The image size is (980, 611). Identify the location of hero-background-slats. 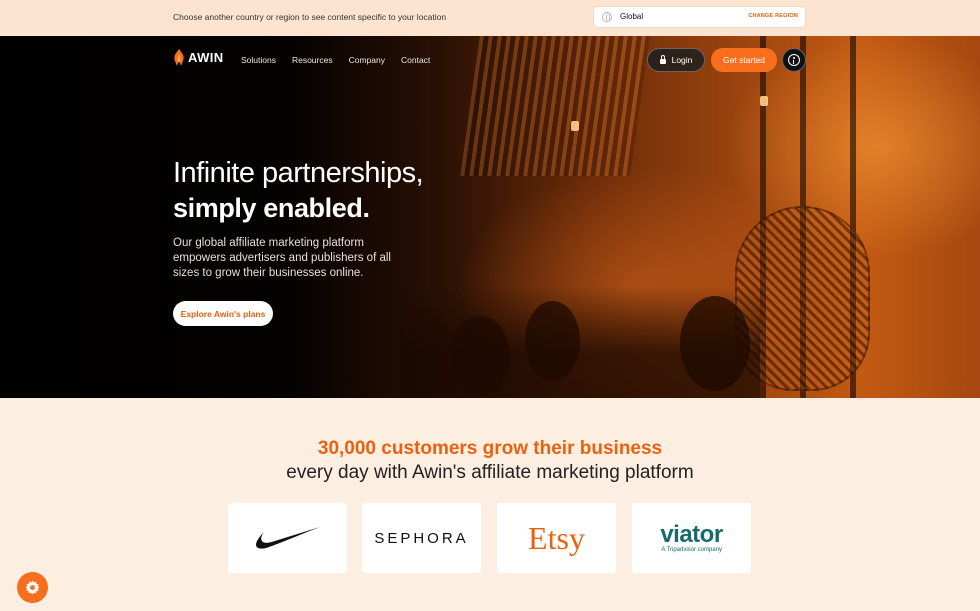
(555, 106).